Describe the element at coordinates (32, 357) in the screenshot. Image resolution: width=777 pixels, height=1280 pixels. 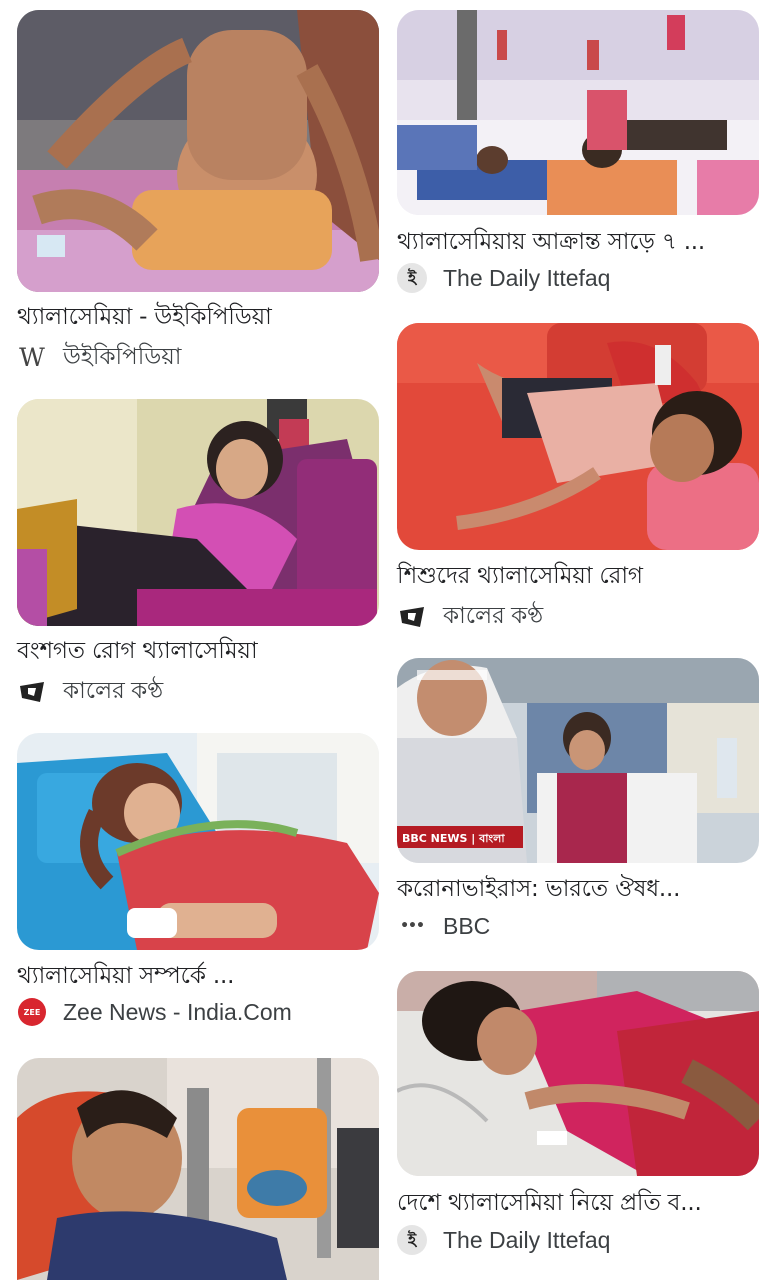
I see `wikipedia-icon: W` at that location.